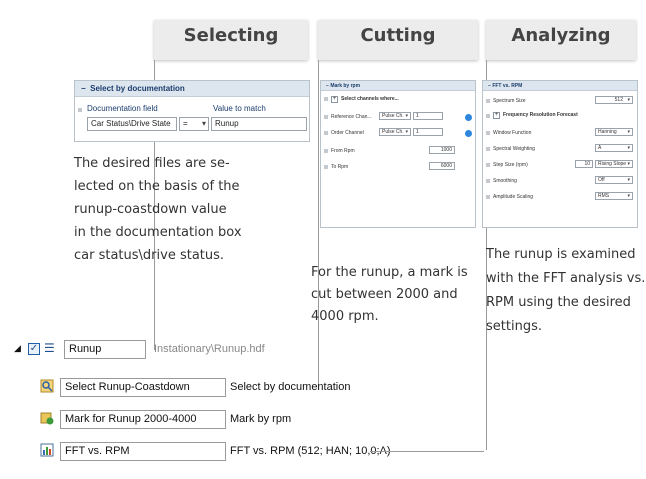  I want to click on to-rpm-input: 6000, so click(442, 166).